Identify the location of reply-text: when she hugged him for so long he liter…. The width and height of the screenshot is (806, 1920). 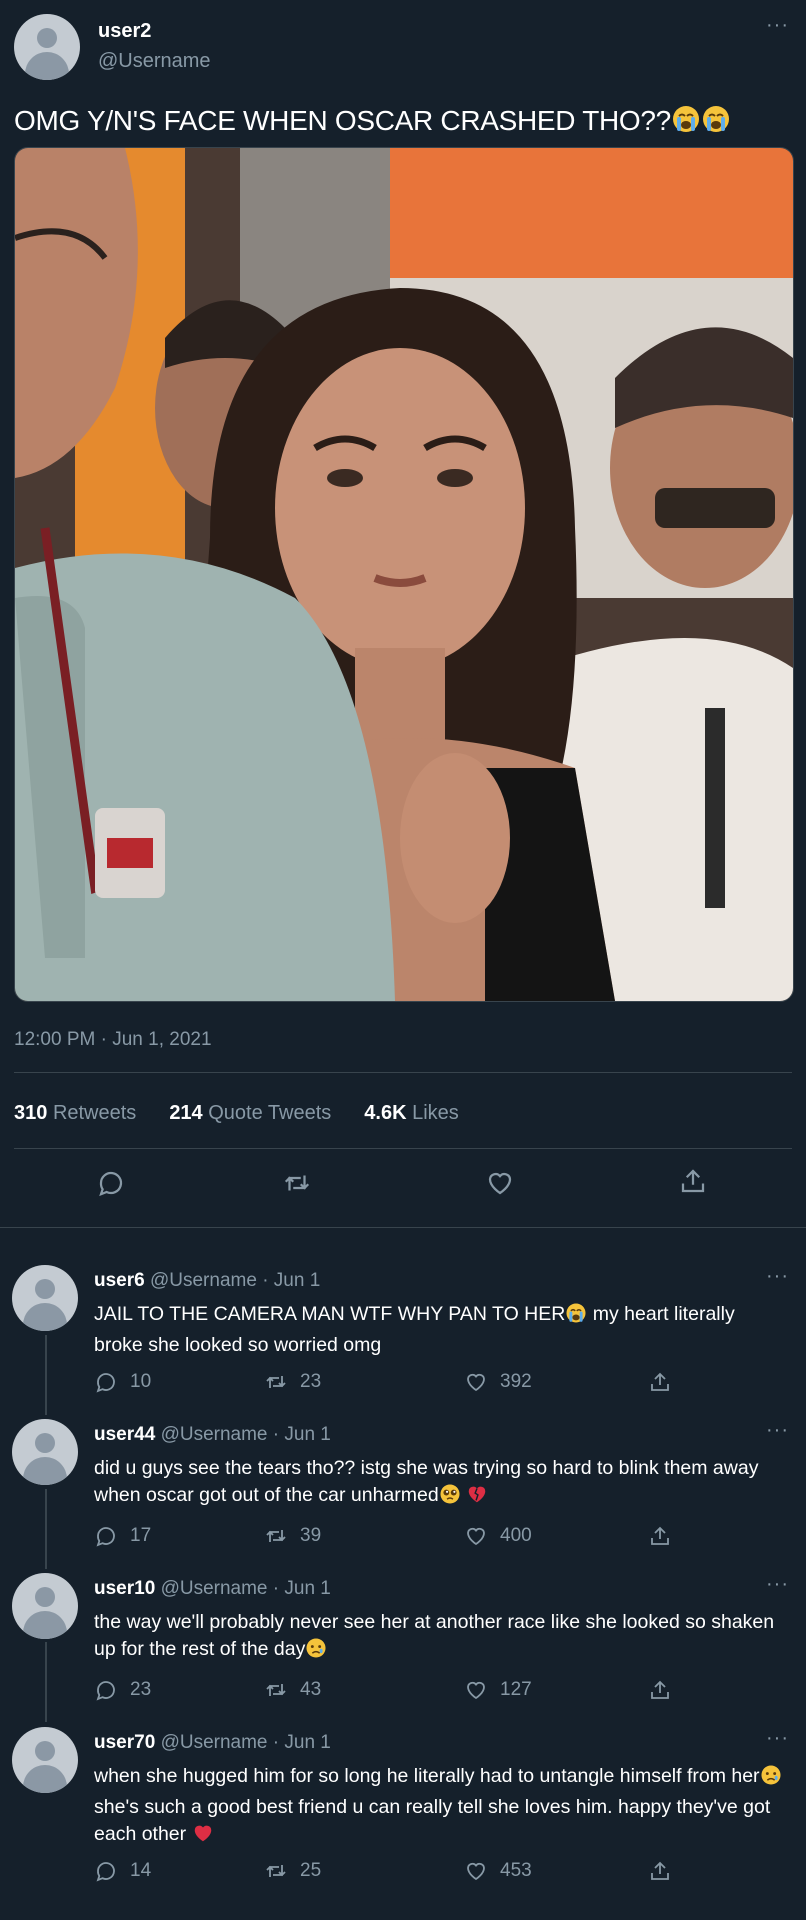
(439, 1807).